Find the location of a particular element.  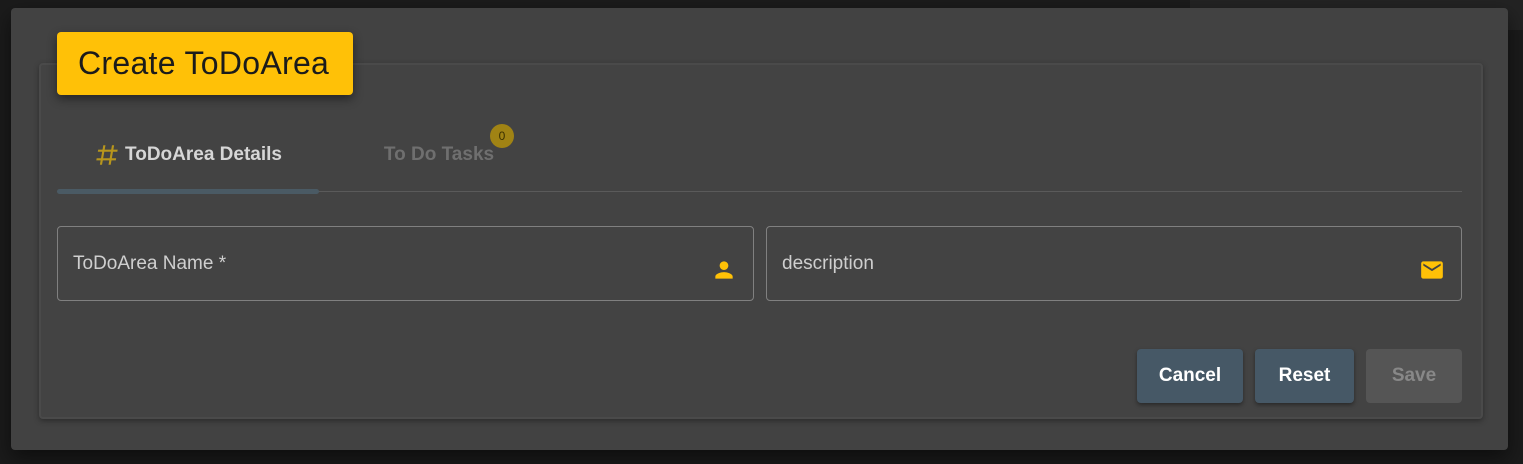

tab-todoarea-details-label: ToDoArea Details is located at coordinates (203, 154).